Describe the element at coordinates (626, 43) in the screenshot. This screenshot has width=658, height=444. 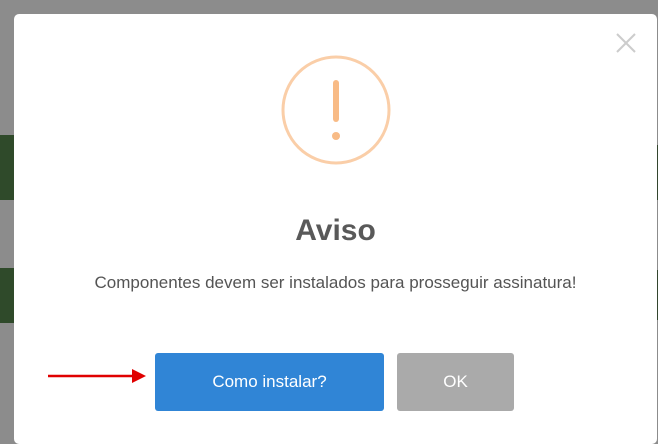
I see `close-icon` at that location.